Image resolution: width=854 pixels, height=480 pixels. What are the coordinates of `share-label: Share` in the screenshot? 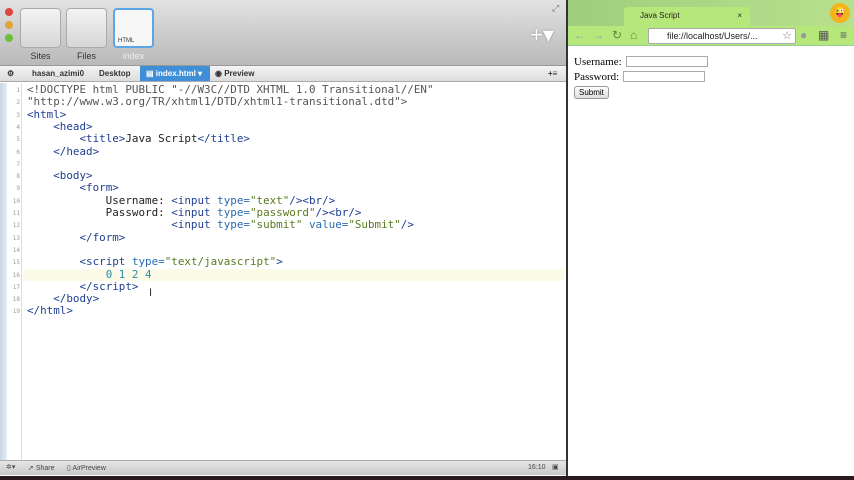 It's located at (45, 468).